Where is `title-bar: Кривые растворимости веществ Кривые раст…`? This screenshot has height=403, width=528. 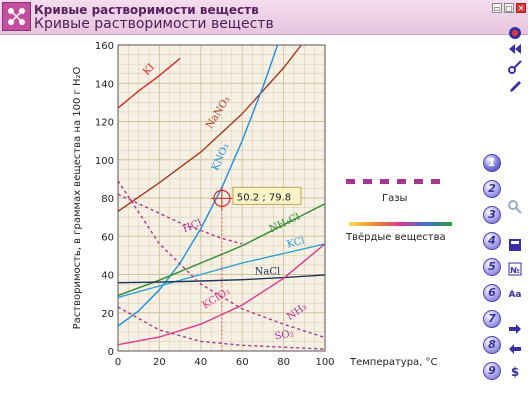
title-bar: Кривые растворимости веществ Кривые раст… is located at coordinates (264, 17).